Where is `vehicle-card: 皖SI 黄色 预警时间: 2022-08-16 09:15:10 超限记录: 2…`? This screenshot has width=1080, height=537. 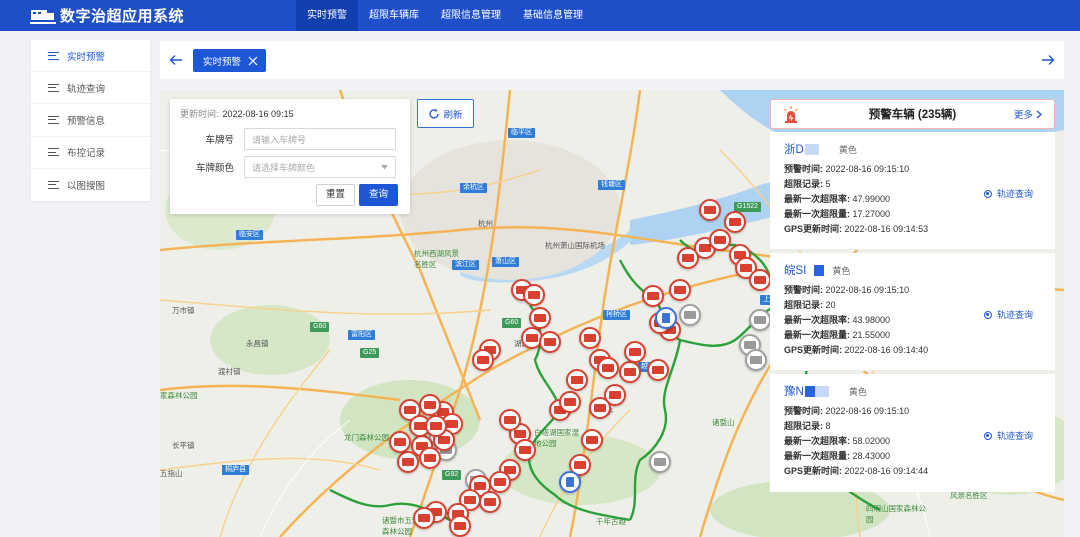
vehicle-card: 皖SI 黄色 预警时间: 2022-08-16 09:15:10 超限记录: 2… is located at coordinates (912, 312).